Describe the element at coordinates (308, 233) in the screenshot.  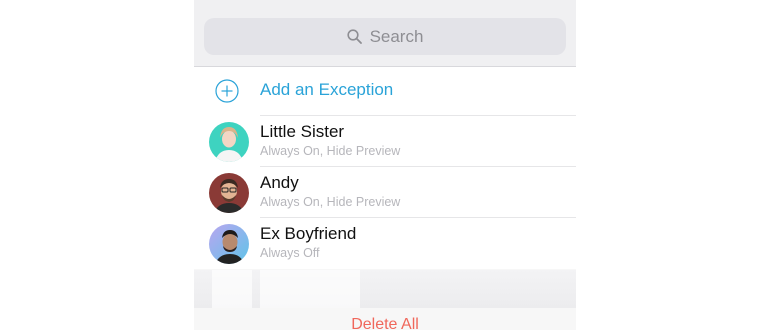
I see `contact-name: Ex Boyfriend` at that location.